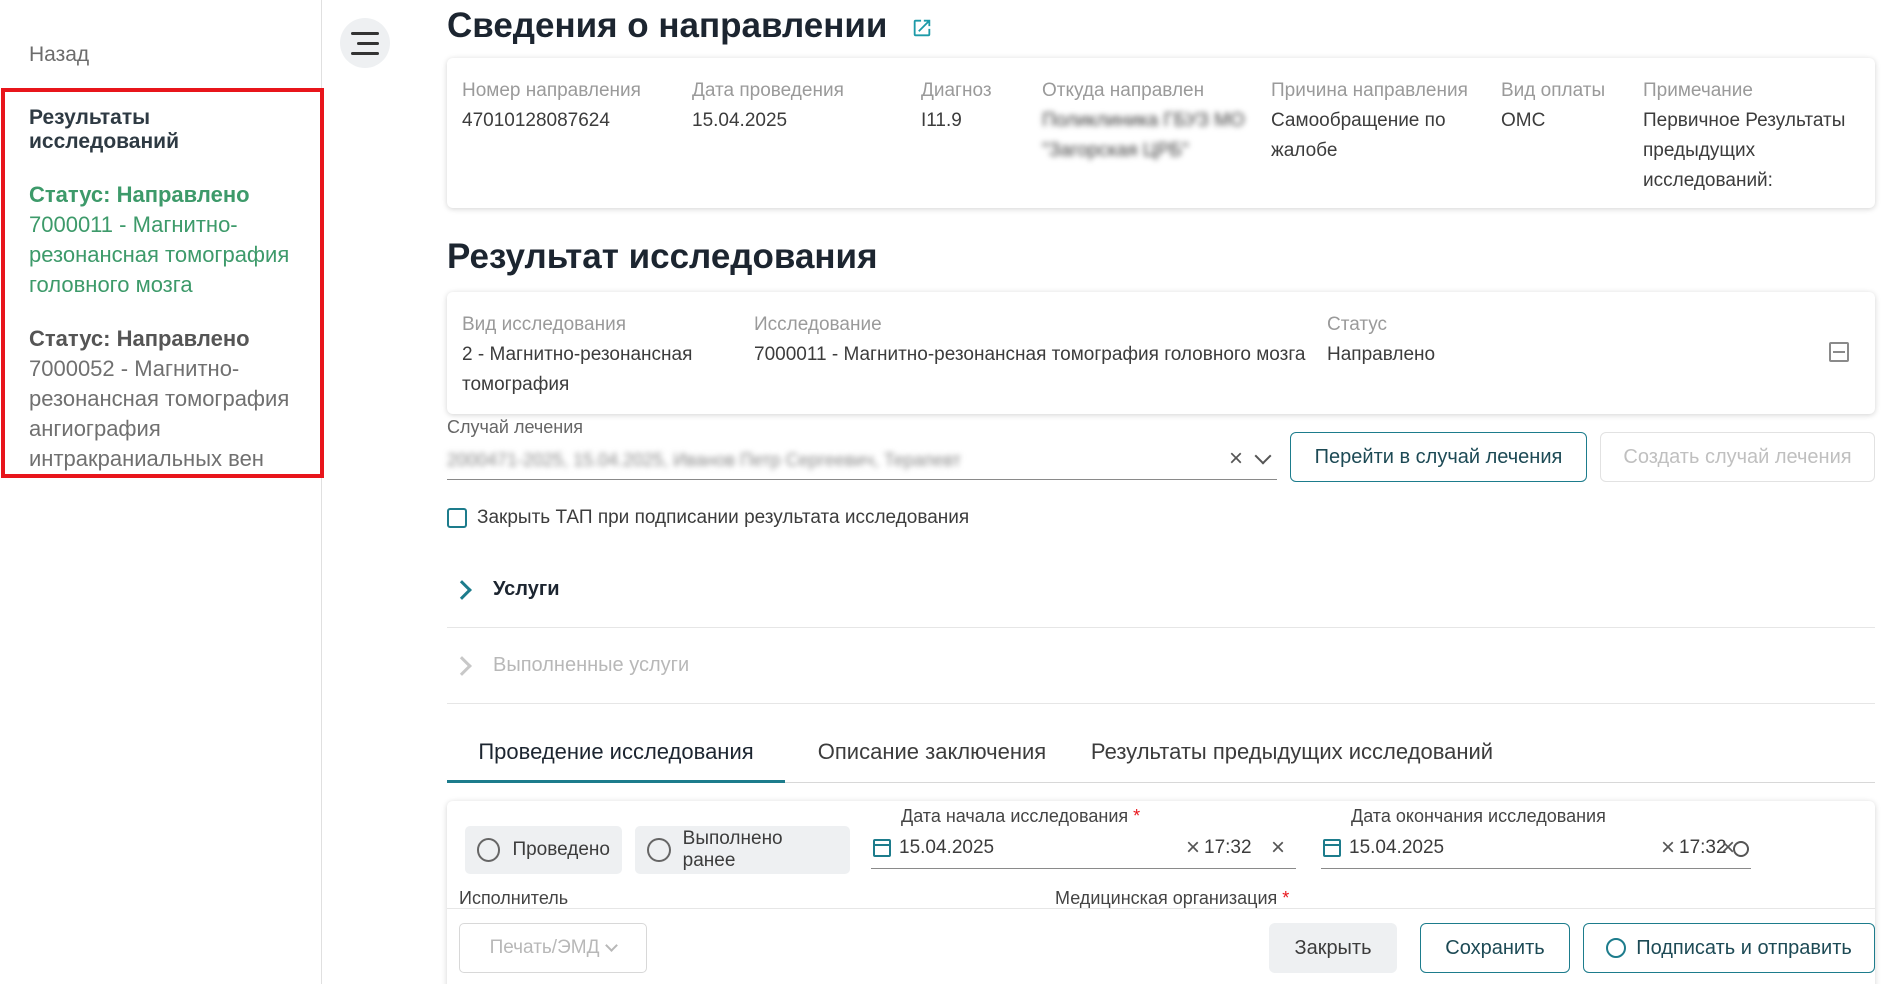 The height and width of the screenshot is (984, 1901). Describe the element at coordinates (1616, 948) in the screenshot. I see `certificate-icon` at that location.